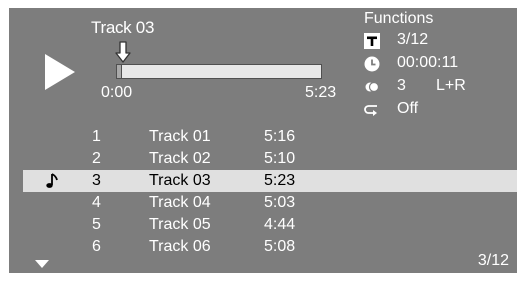 The width and height of the screenshot is (526, 281). What do you see at coordinates (96, 224) in the screenshot?
I see `track-number: 5` at bounding box center [96, 224].